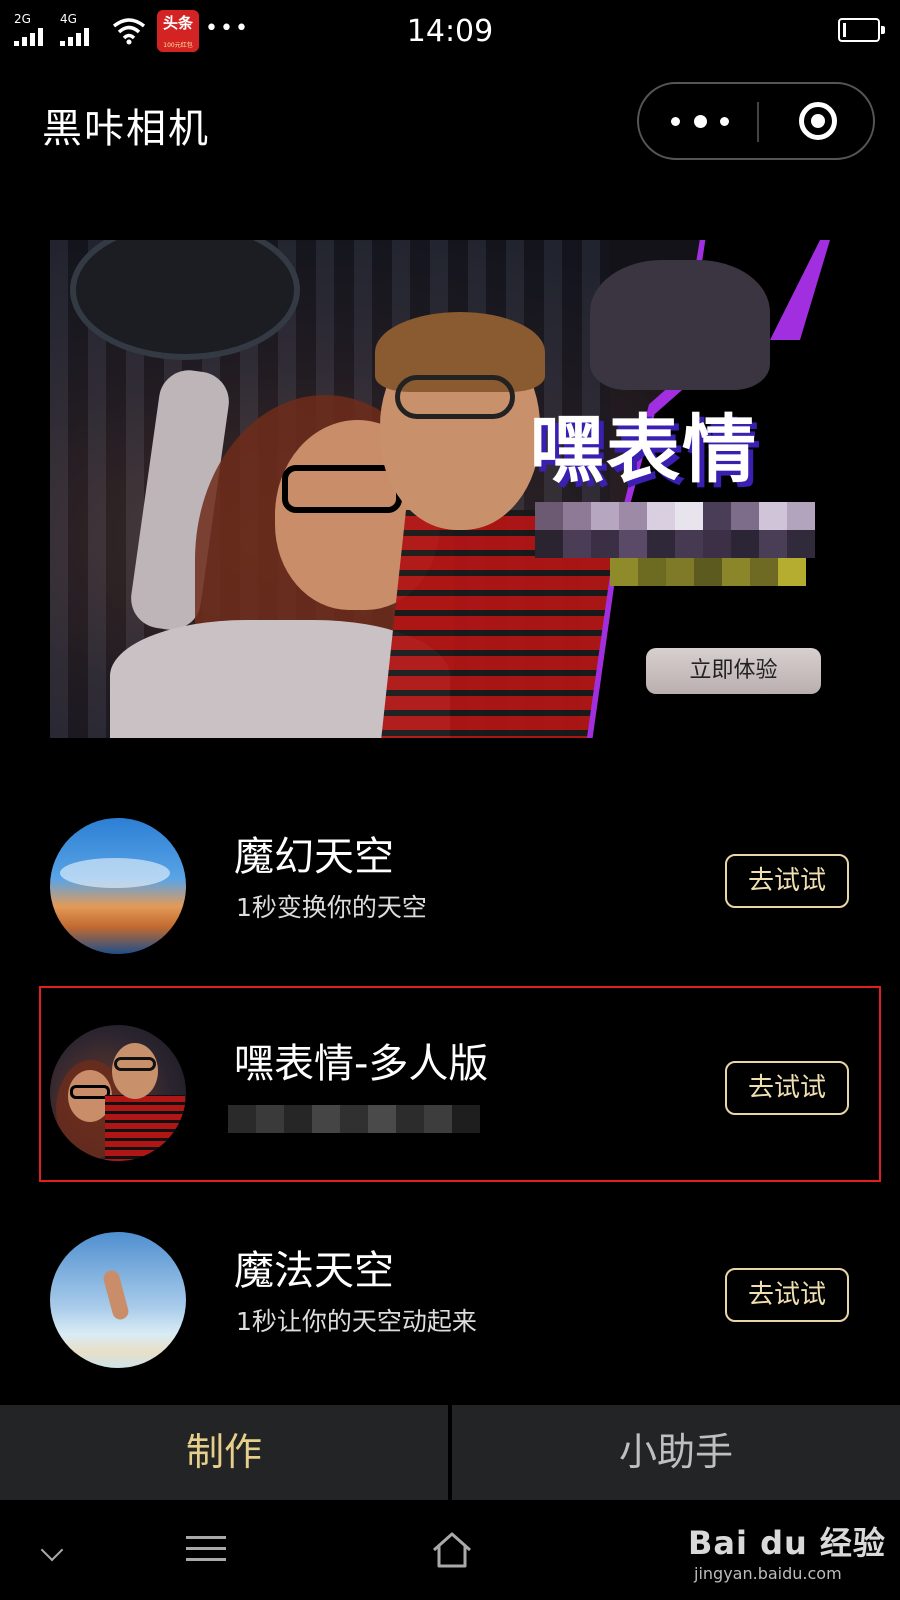 Image resolution: width=900 pixels, height=1600 pixels. Describe the element at coordinates (450, 893) in the screenshot. I see `feature-item-magic-sky: 魔幻天空 1秒变换你的天空 去试试` at that location.